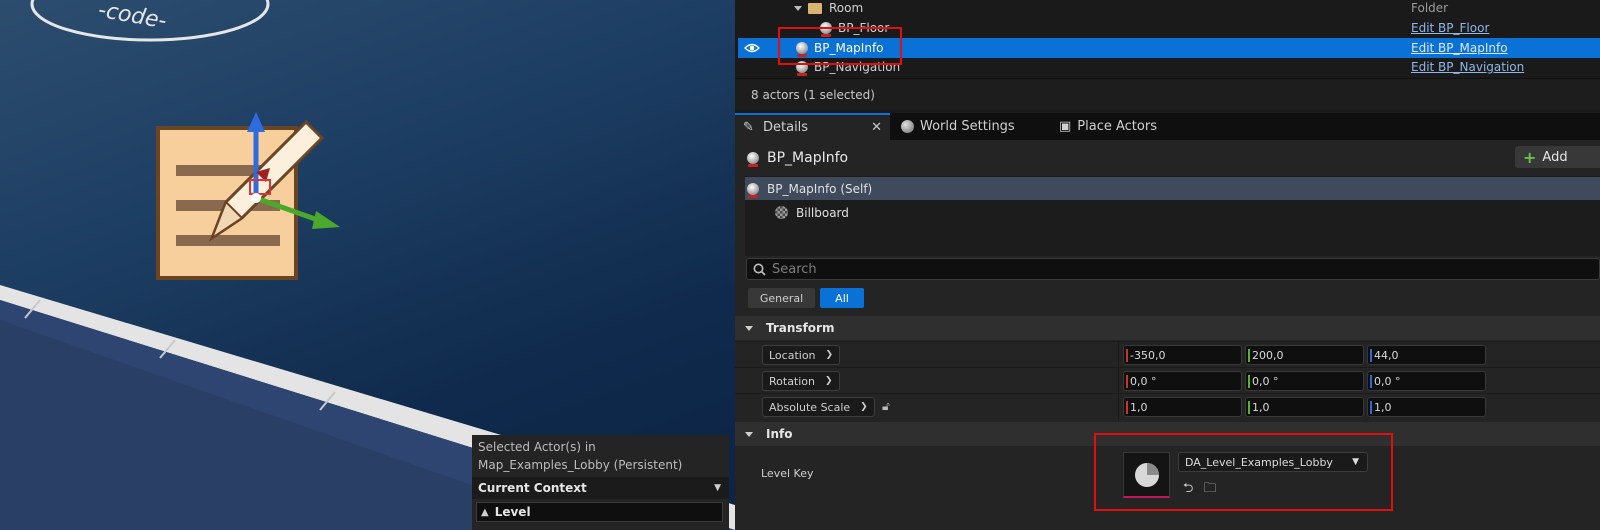 This screenshot has width=1600, height=530. What do you see at coordinates (512, 512) in the screenshot?
I see `context-level-label: Level` at bounding box center [512, 512].